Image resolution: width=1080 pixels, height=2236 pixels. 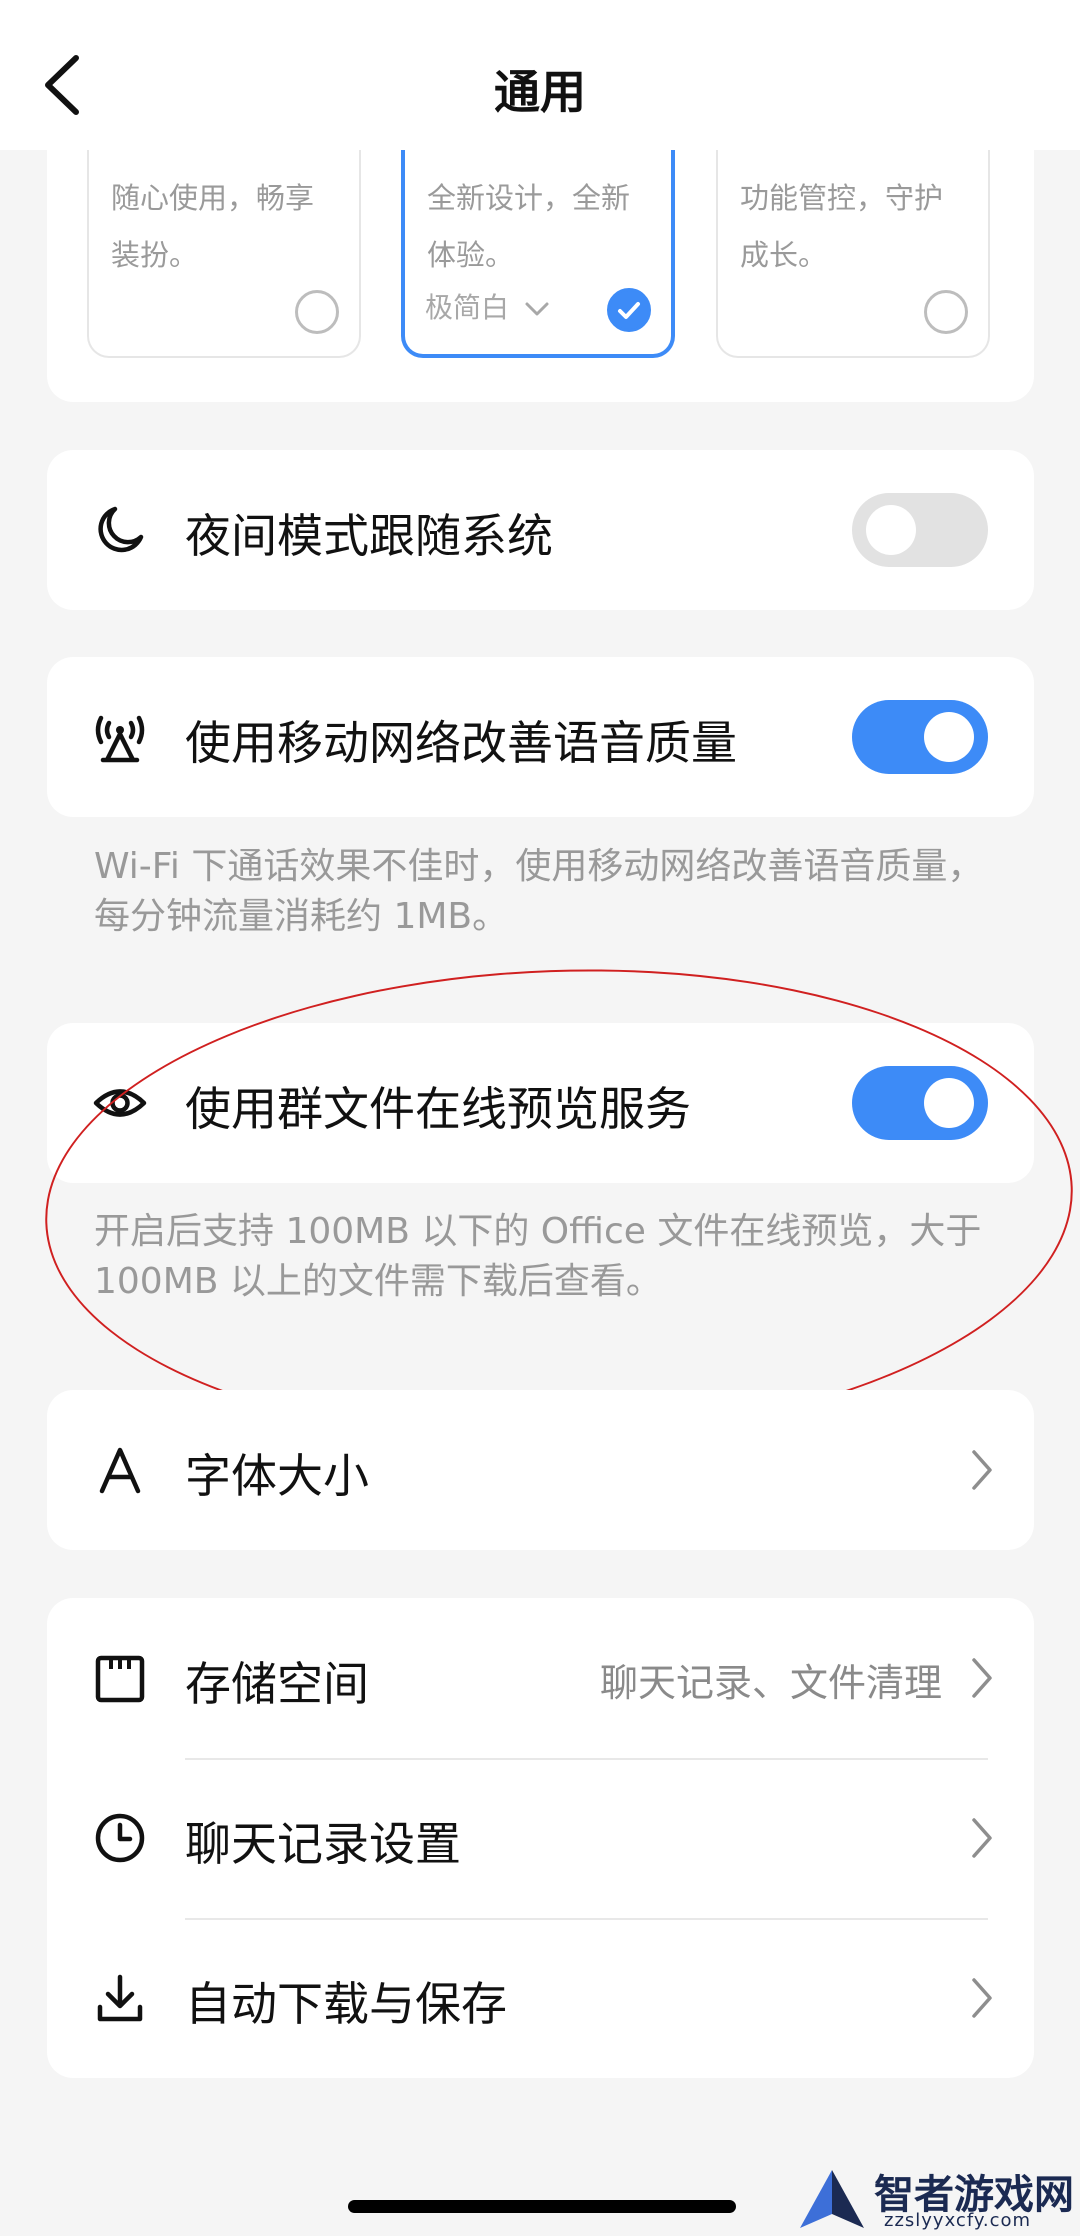 I want to click on mobile-voice-toggle, so click(x=920, y=737).